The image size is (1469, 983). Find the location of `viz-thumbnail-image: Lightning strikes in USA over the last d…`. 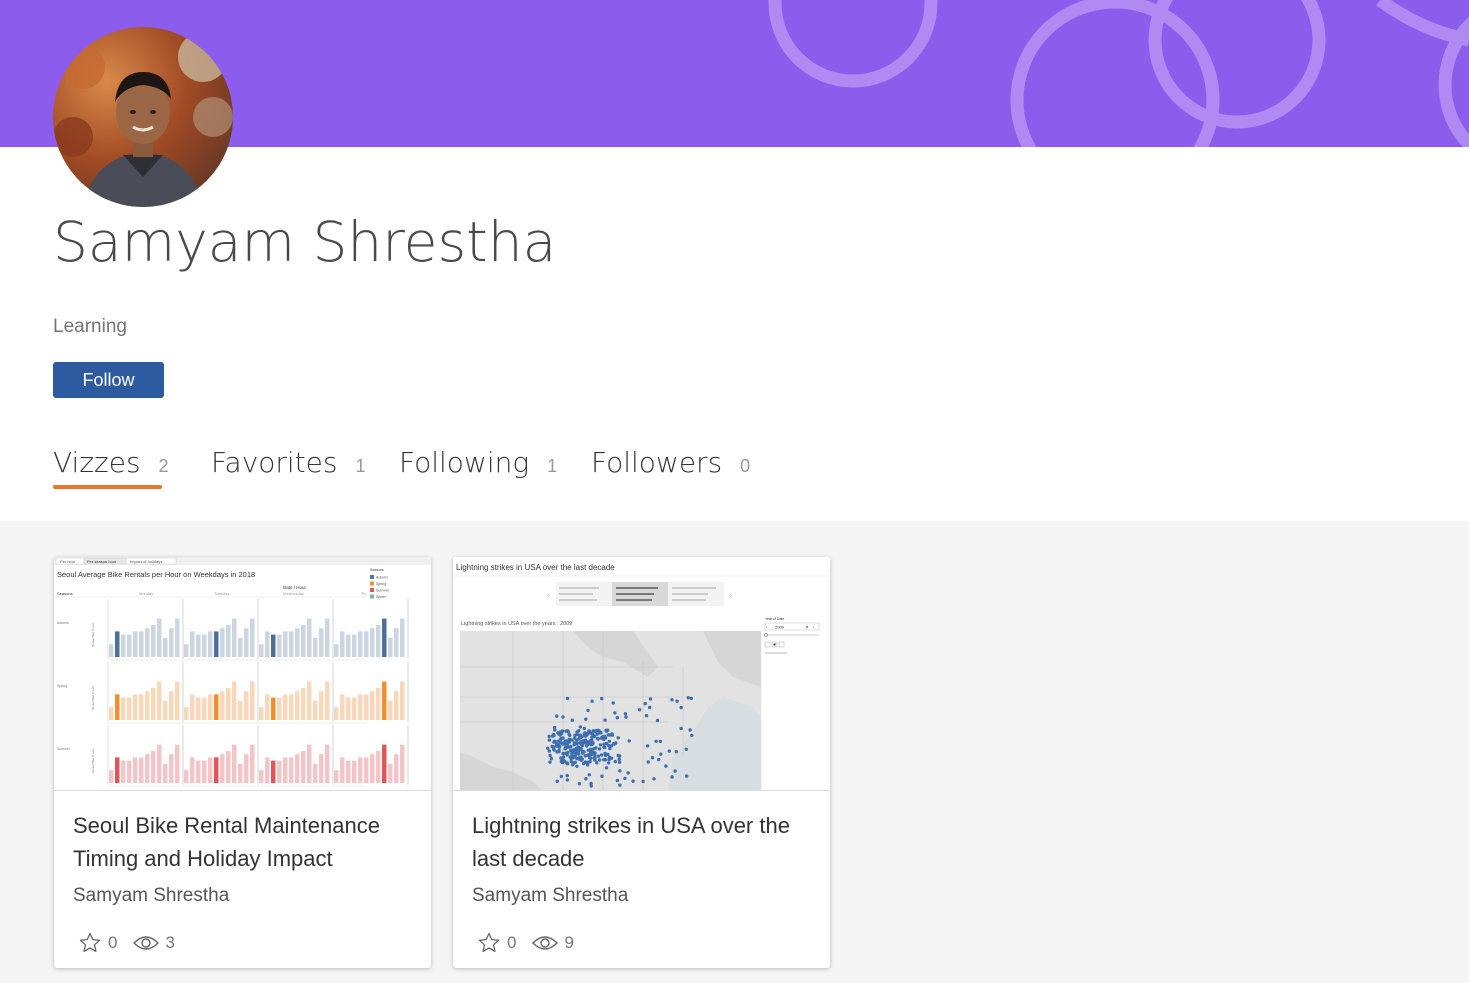

viz-thumbnail-image: Lightning strikes in USA over the last d… is located at coordinates (641, 676).